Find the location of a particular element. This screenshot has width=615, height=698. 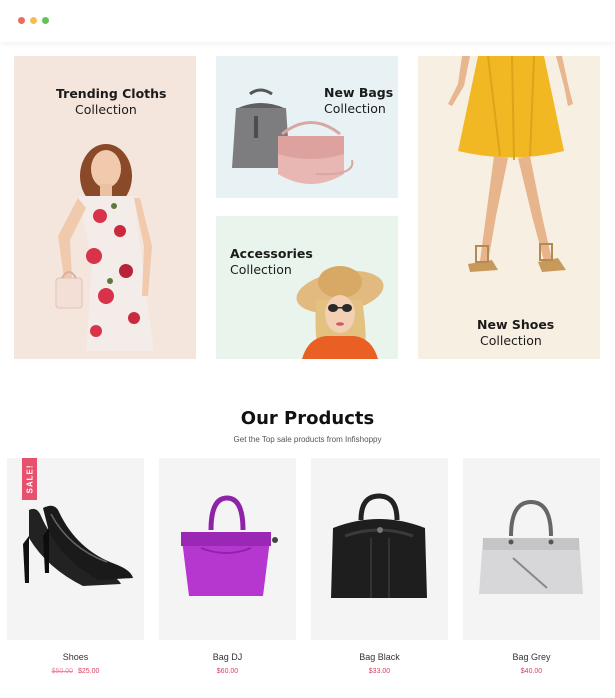

product-price: $40.00 is located at coordinates (531, 671).